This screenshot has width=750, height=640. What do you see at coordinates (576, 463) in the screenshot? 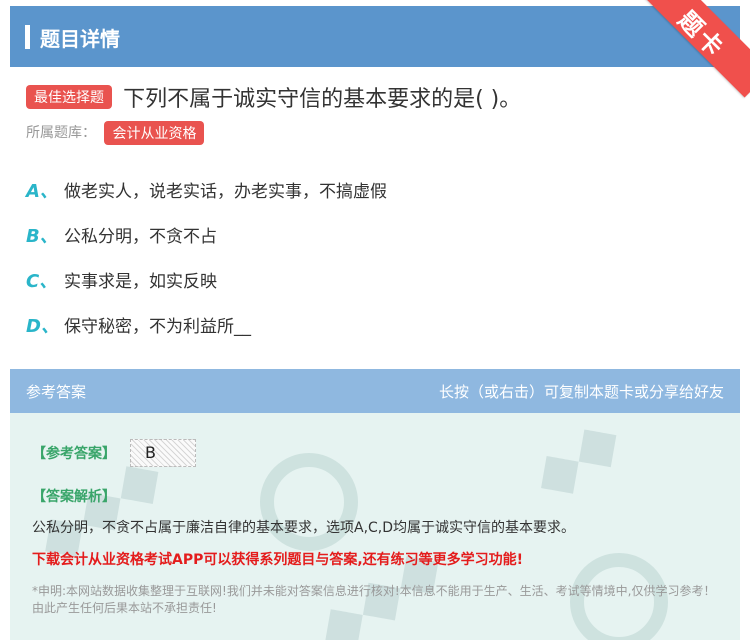
I see `watermark: ◆◆` at bounding box center [576, 463].